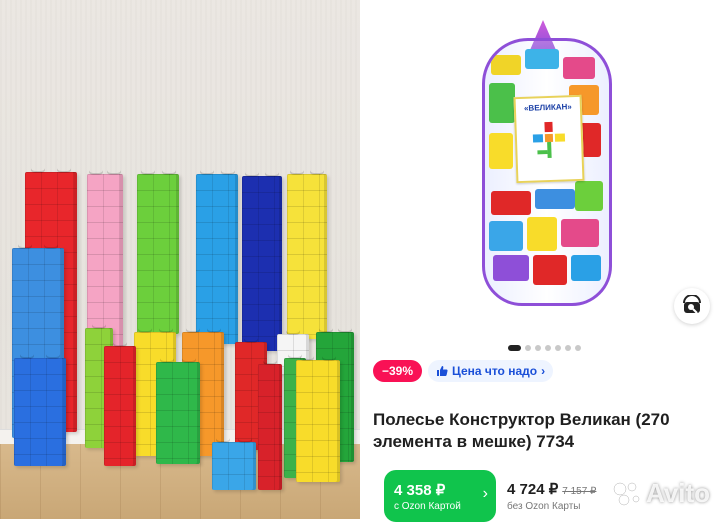  Describe the element at coordinates (514, 348) in the screenshot. I see `gallery-dot-active` at that location.